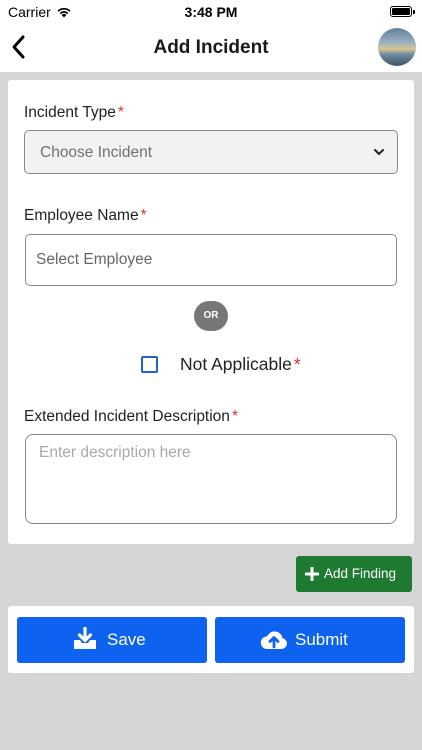  Describe the element at coordinates (81, 215) in the screenshot. I see `employee-name-label-text: Employee Name` at that location.